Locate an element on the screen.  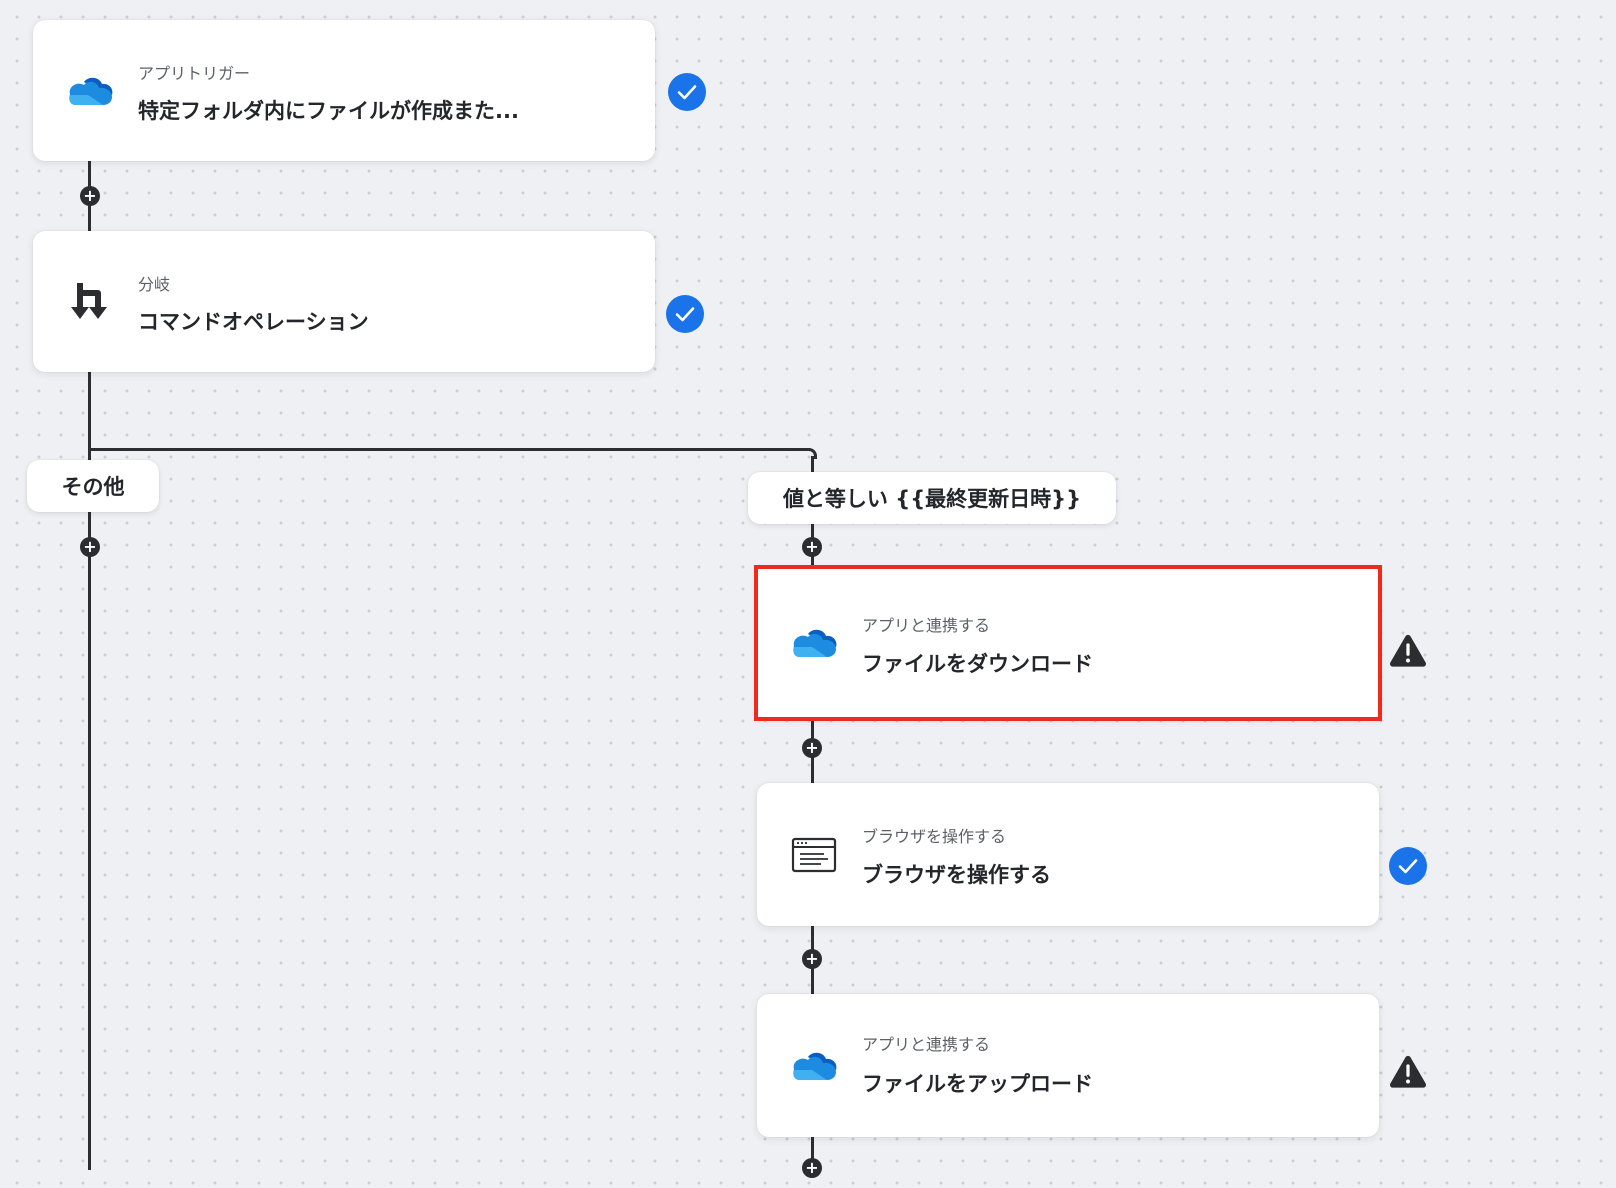
branch-label-condition: 値と等しい {{最終更新日時}} is located at coordinates (932, 498).